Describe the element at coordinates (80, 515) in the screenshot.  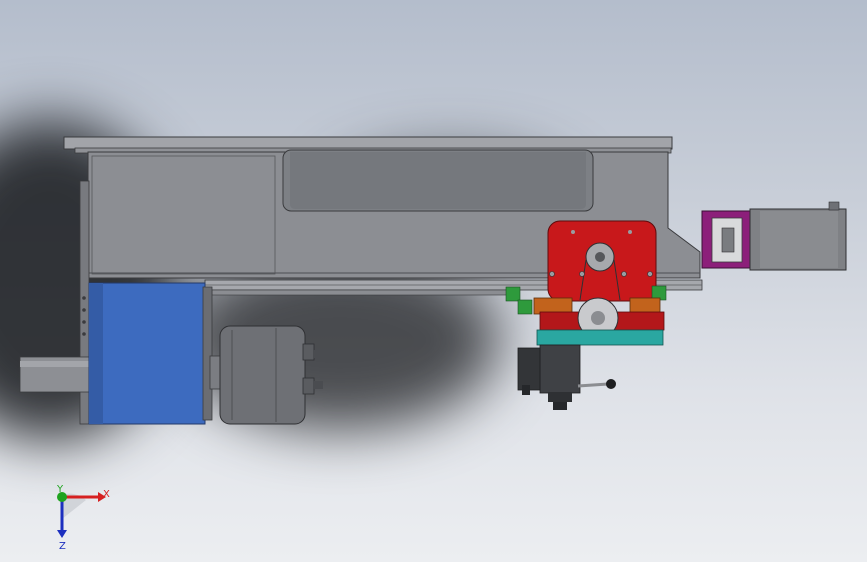
I see `orientation-triad: X Z Y` at that location.